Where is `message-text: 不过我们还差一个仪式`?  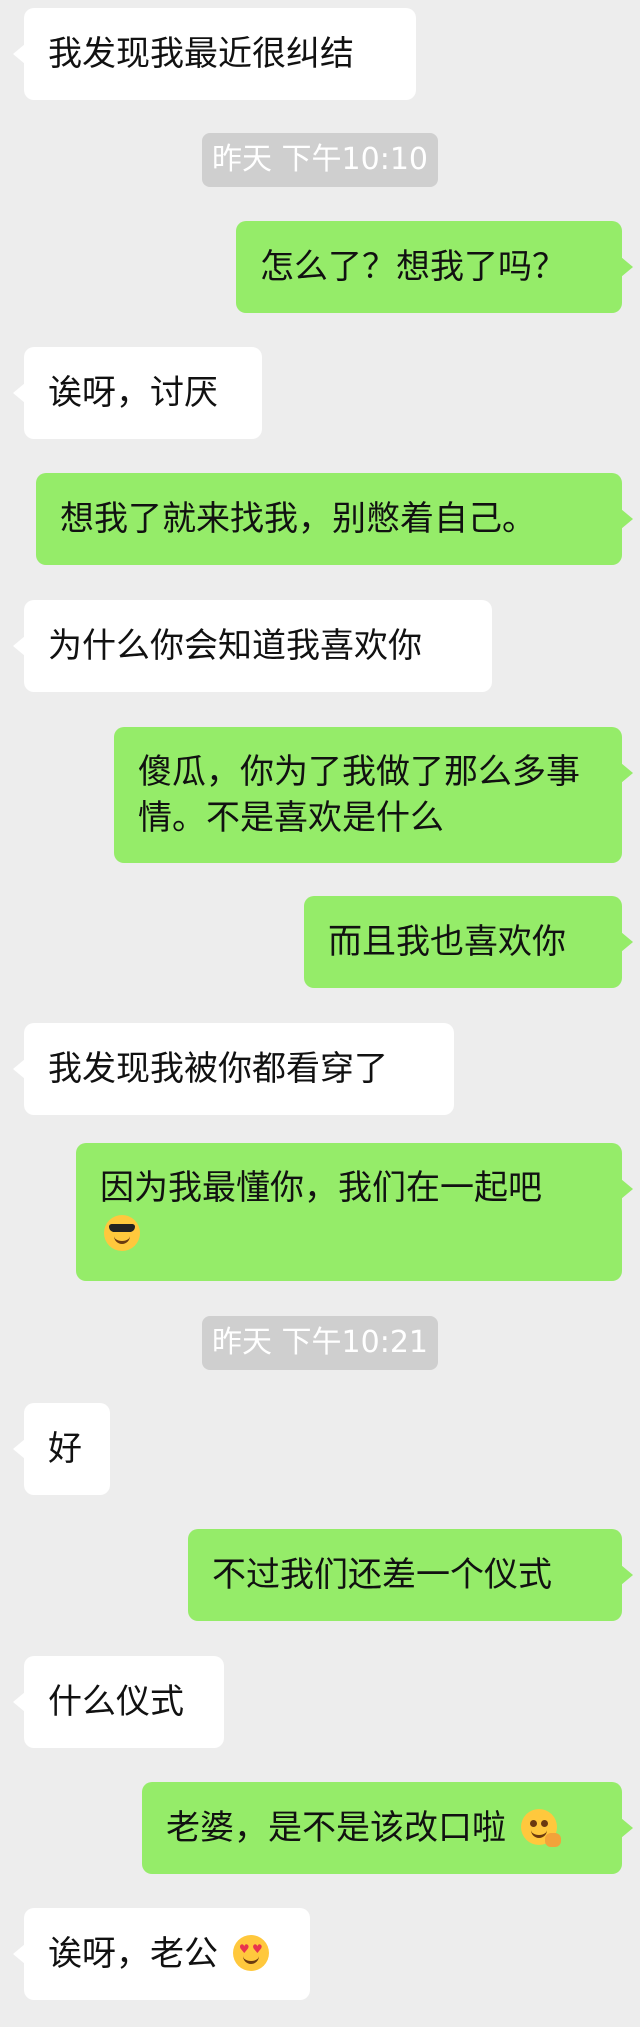
message-text: 不过我们还差一个仪式 is located at coordinates (382, 1575).